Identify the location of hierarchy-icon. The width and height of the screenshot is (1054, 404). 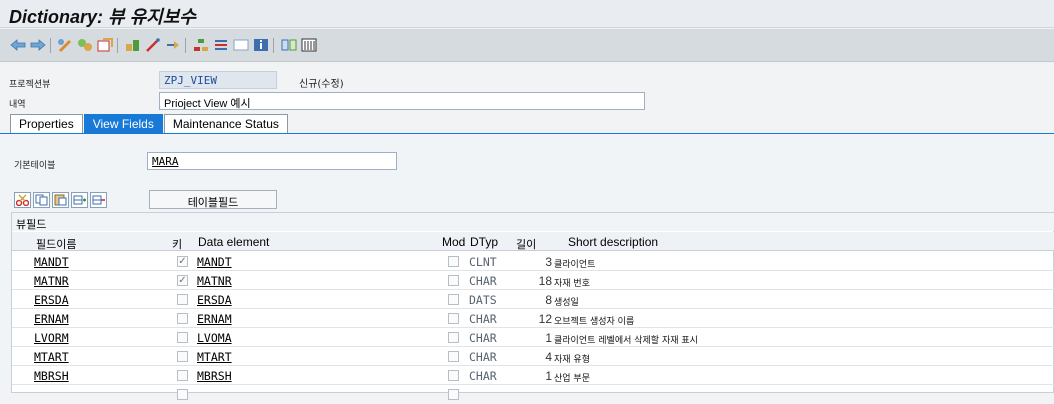
(200, 45).